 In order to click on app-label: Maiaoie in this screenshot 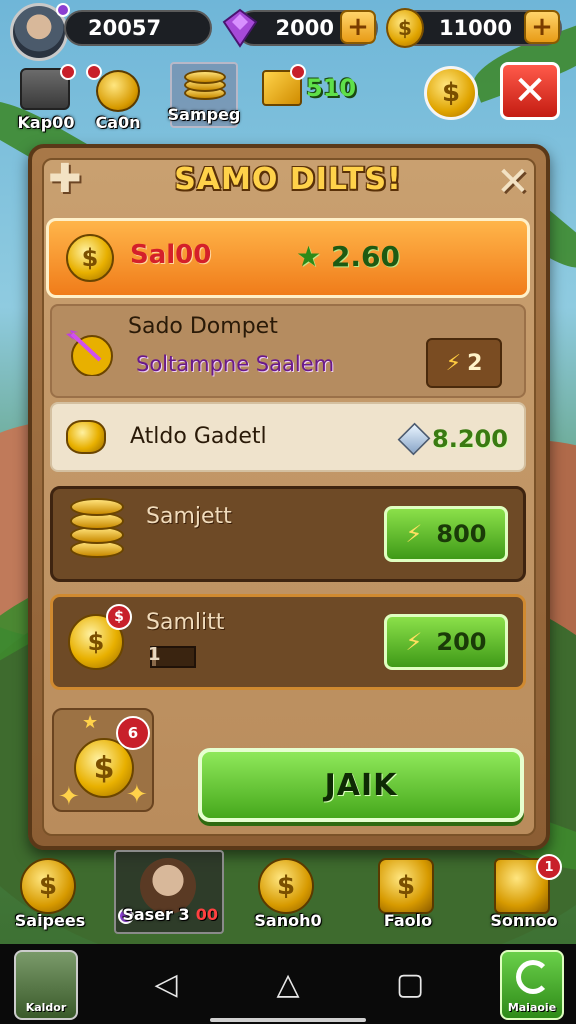, I will do `click(532, 1007)`.